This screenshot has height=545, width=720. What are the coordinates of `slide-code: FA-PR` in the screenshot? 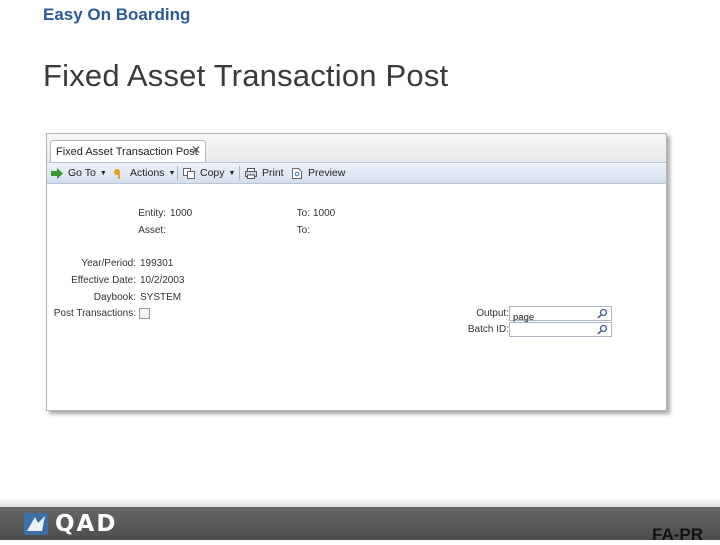 It's located at (677, 534).